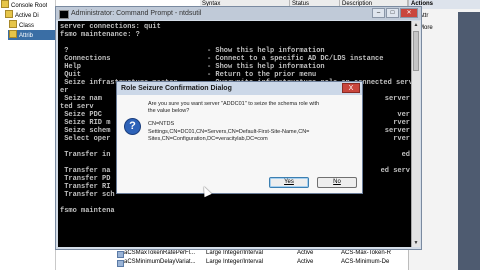 The height and width of the screenshot is (270, 480). What do you see at coordinates (409, 13) in the screenshot?
I see `close-button: ✕` at bounding box center [409, 13].